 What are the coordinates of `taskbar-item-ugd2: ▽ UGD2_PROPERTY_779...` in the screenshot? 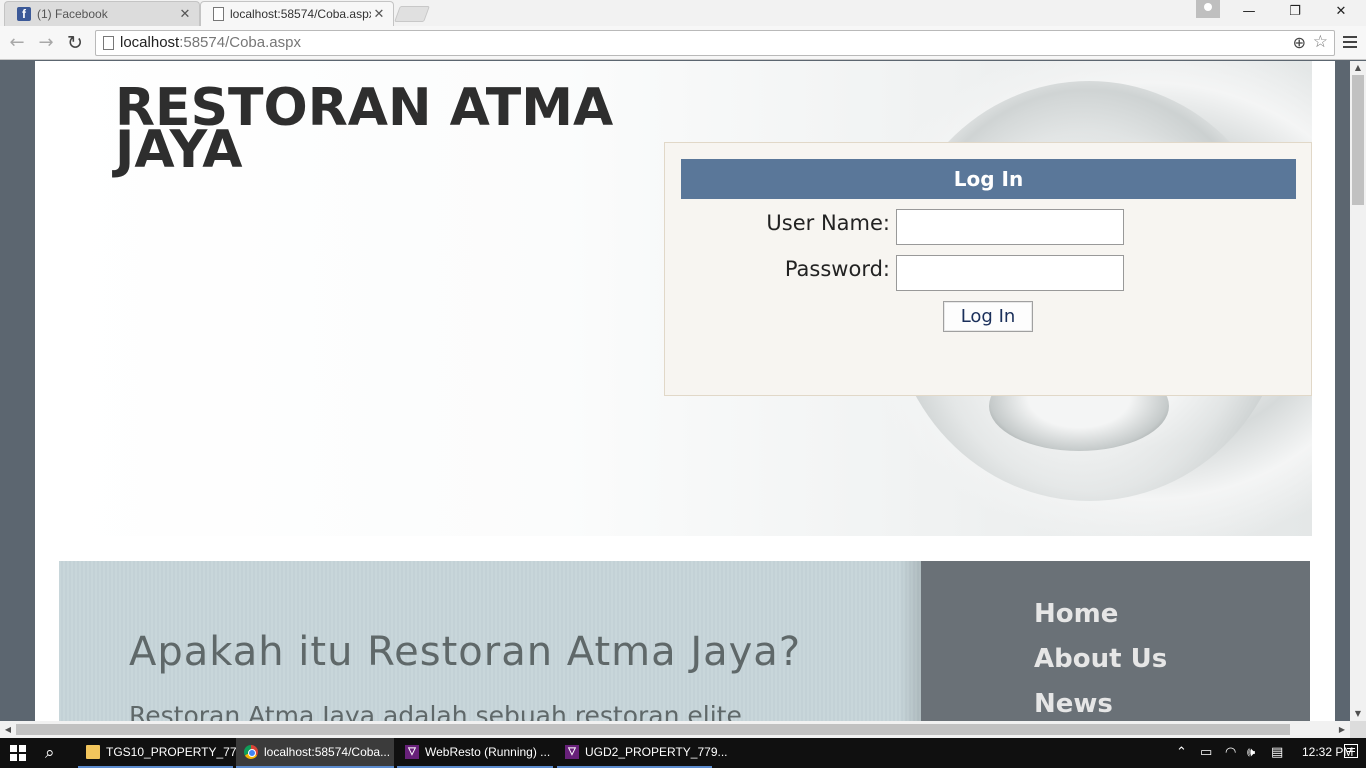 It's located at (642, 753).